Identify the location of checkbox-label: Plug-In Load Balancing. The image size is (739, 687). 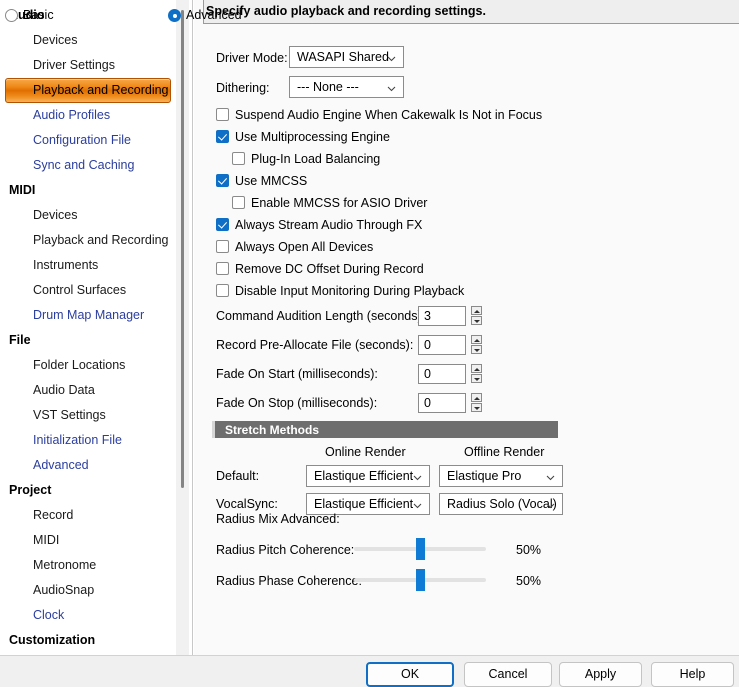
(316, 159).